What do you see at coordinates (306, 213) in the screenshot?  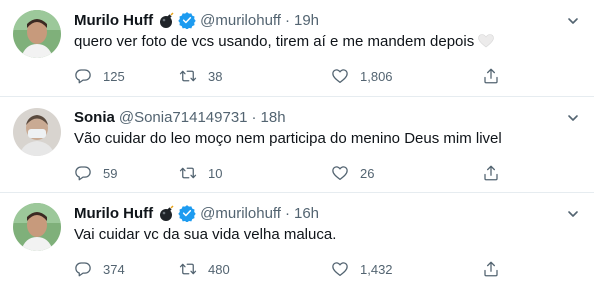 I see `timestamp: 16h` at bounding box center [306, 213].